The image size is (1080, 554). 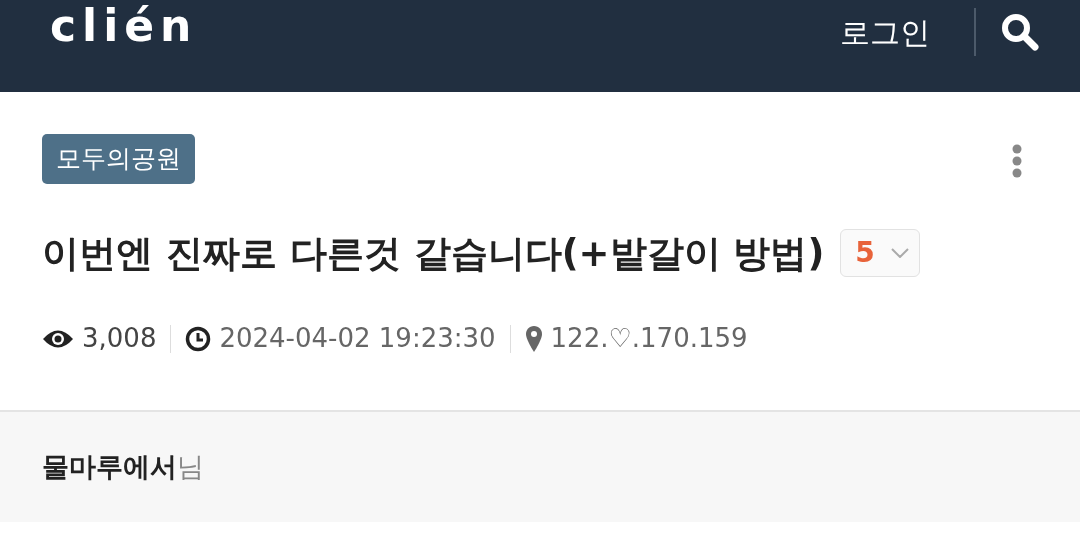 What do you see at coordinates (190, 466) in the screenshot?
I see `author-suffix: 님` at bounding box center [190, 466].